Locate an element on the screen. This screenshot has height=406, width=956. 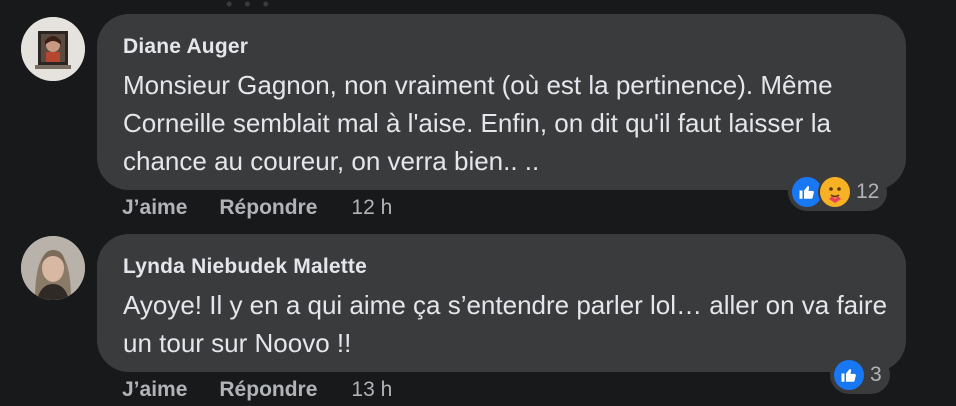
reaction-count: 12 is located at coordinates (868, 191).